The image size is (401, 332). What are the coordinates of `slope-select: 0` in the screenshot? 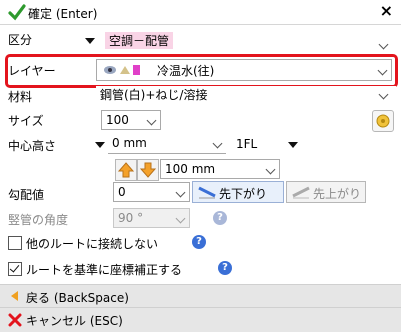 It's located at (151, 192).